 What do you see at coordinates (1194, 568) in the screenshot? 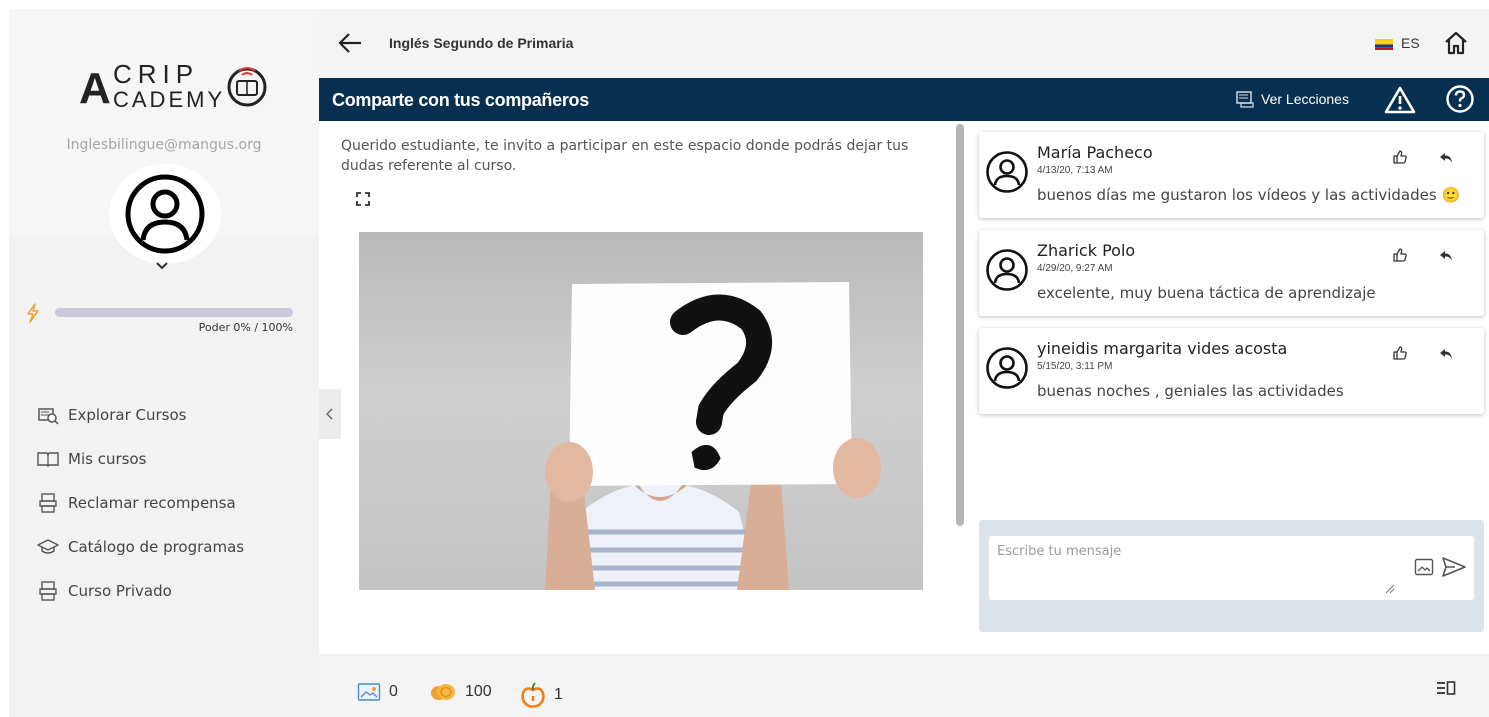
I see `message-input` at bounding box center [1194, 568].